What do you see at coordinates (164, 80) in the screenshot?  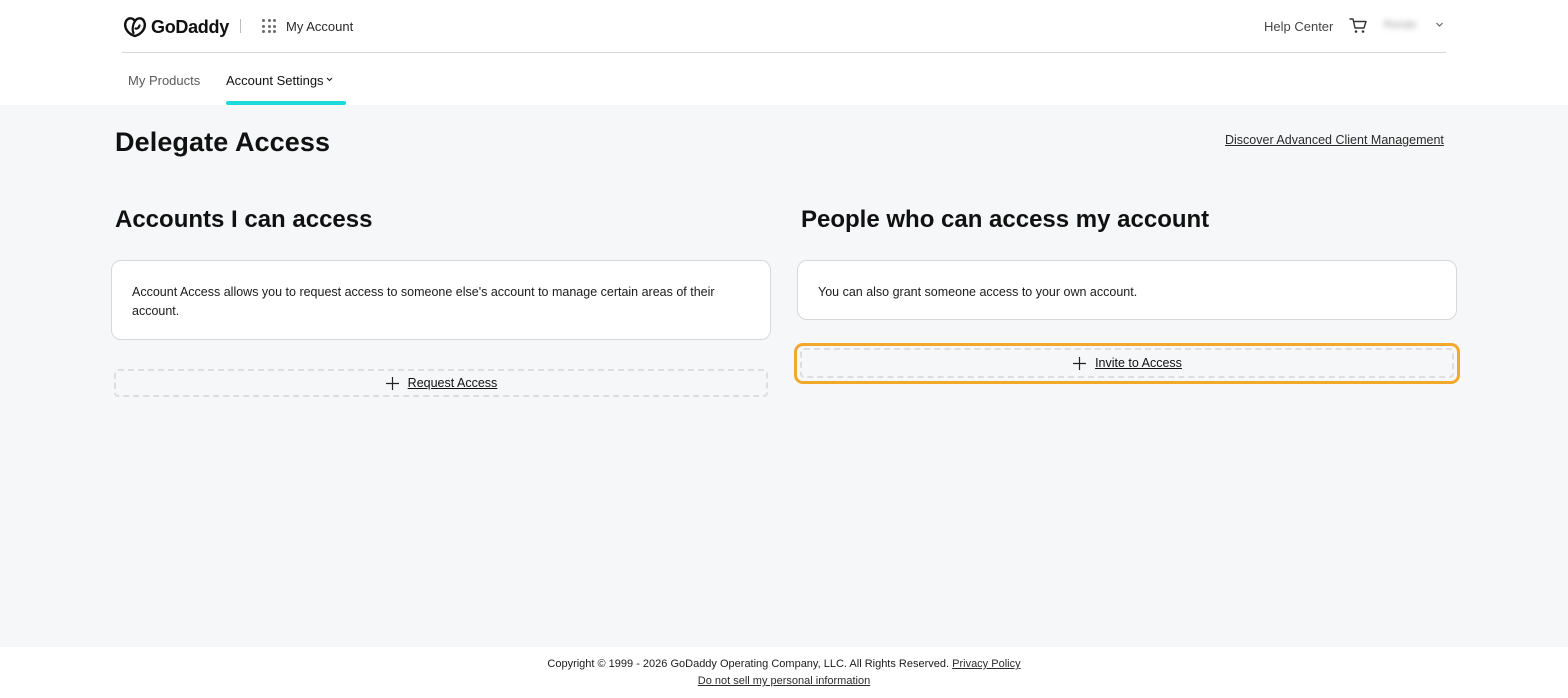 I see `tab-my-products: My Products` at bounding box center [164, 80].